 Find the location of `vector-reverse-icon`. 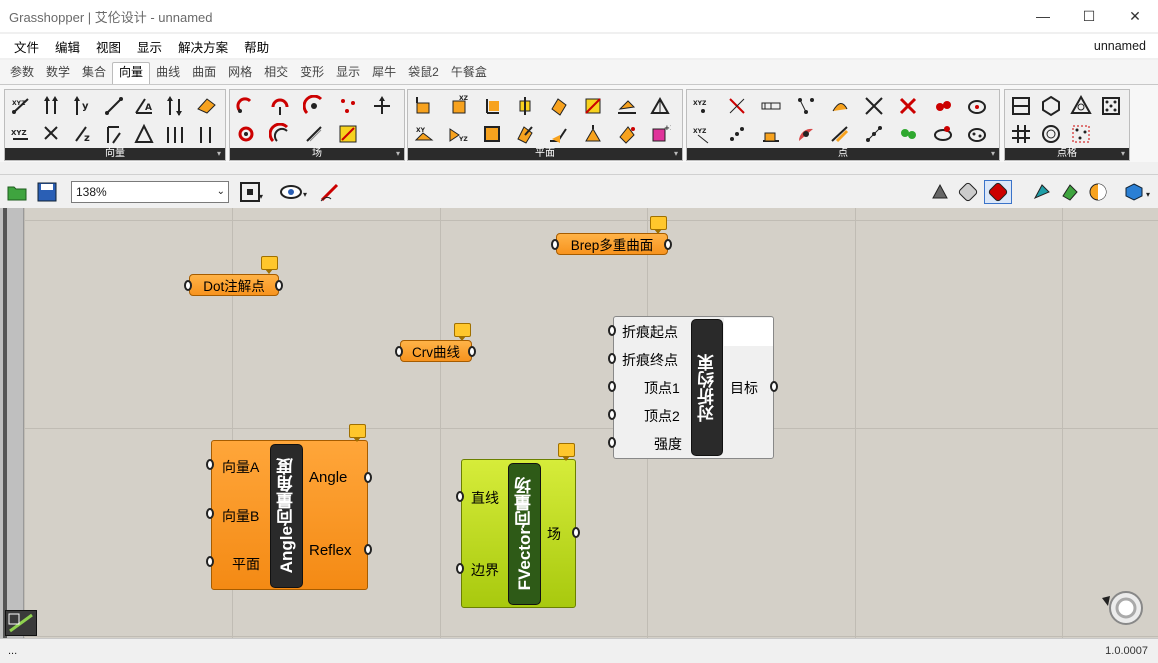

vector-reverse-icon is located at coordinates (175, 106).